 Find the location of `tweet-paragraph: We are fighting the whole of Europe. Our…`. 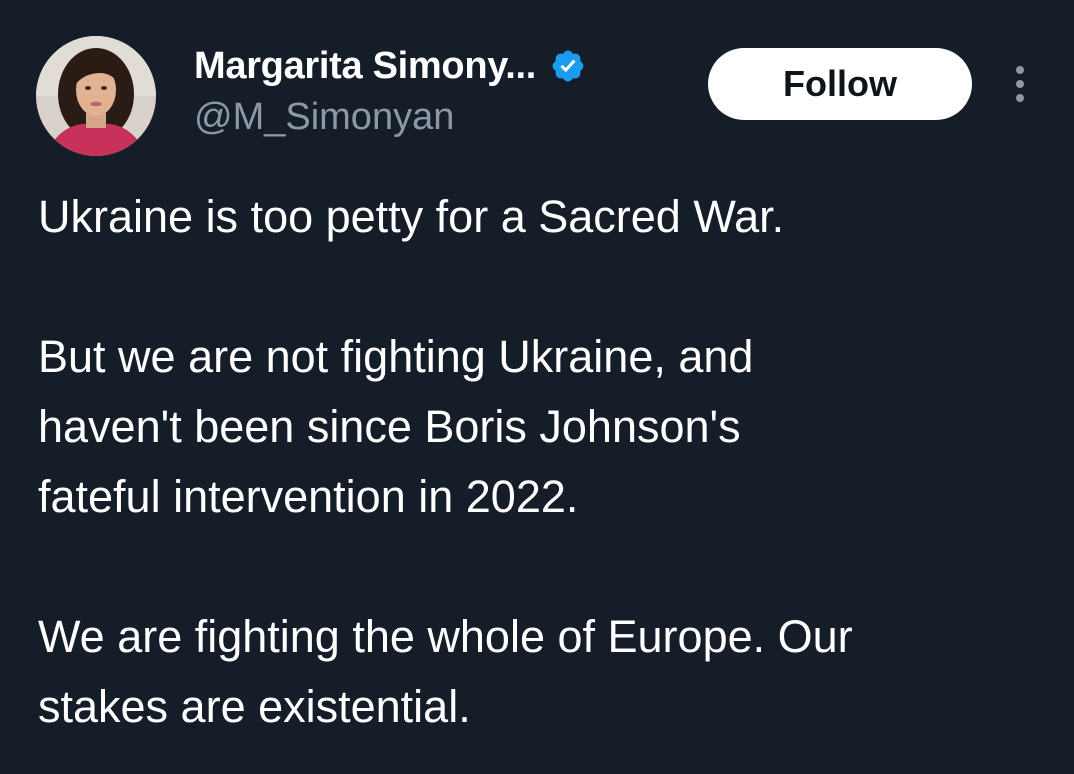

tweet-paragraph: We are fighting the whole of Europe. Our… is located at coordinates (445, 671).